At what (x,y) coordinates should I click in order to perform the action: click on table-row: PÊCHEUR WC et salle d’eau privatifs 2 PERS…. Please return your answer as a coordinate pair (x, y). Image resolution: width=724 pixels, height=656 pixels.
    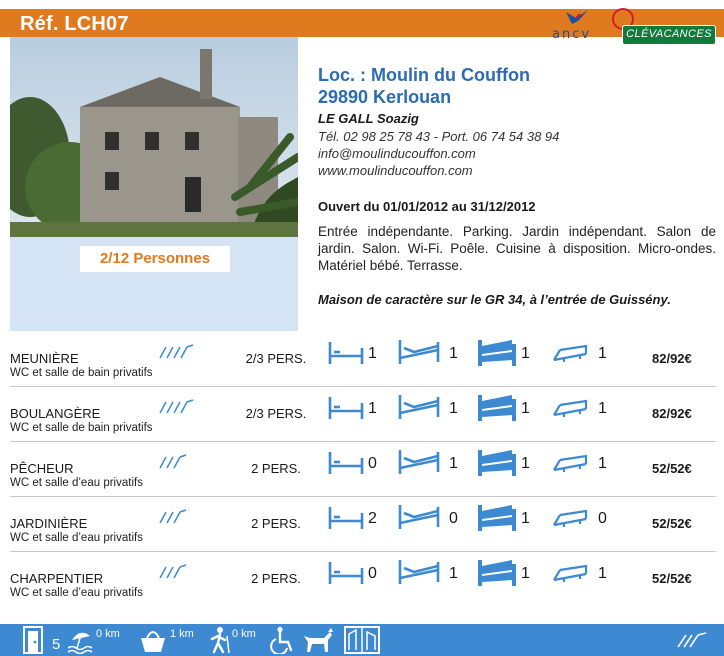
    Looking at the image, I should click on (362, 469).